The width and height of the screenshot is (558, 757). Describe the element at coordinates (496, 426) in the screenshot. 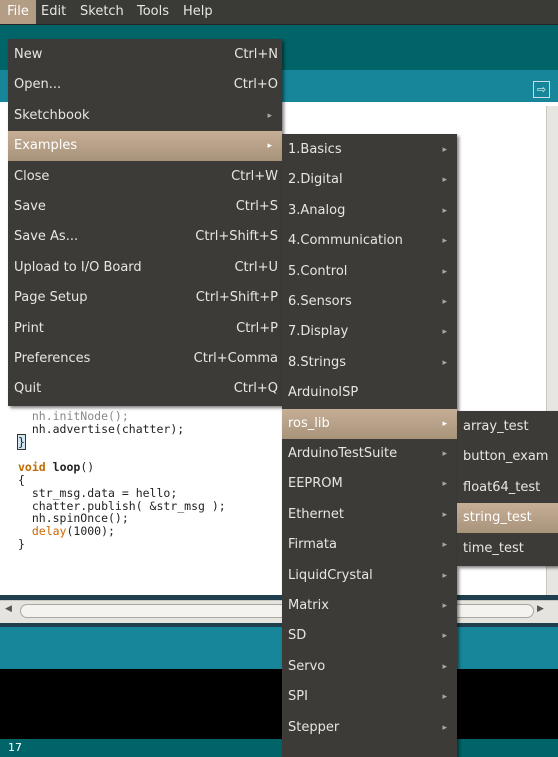

I see `roslib-item-label: array_test` at that location.